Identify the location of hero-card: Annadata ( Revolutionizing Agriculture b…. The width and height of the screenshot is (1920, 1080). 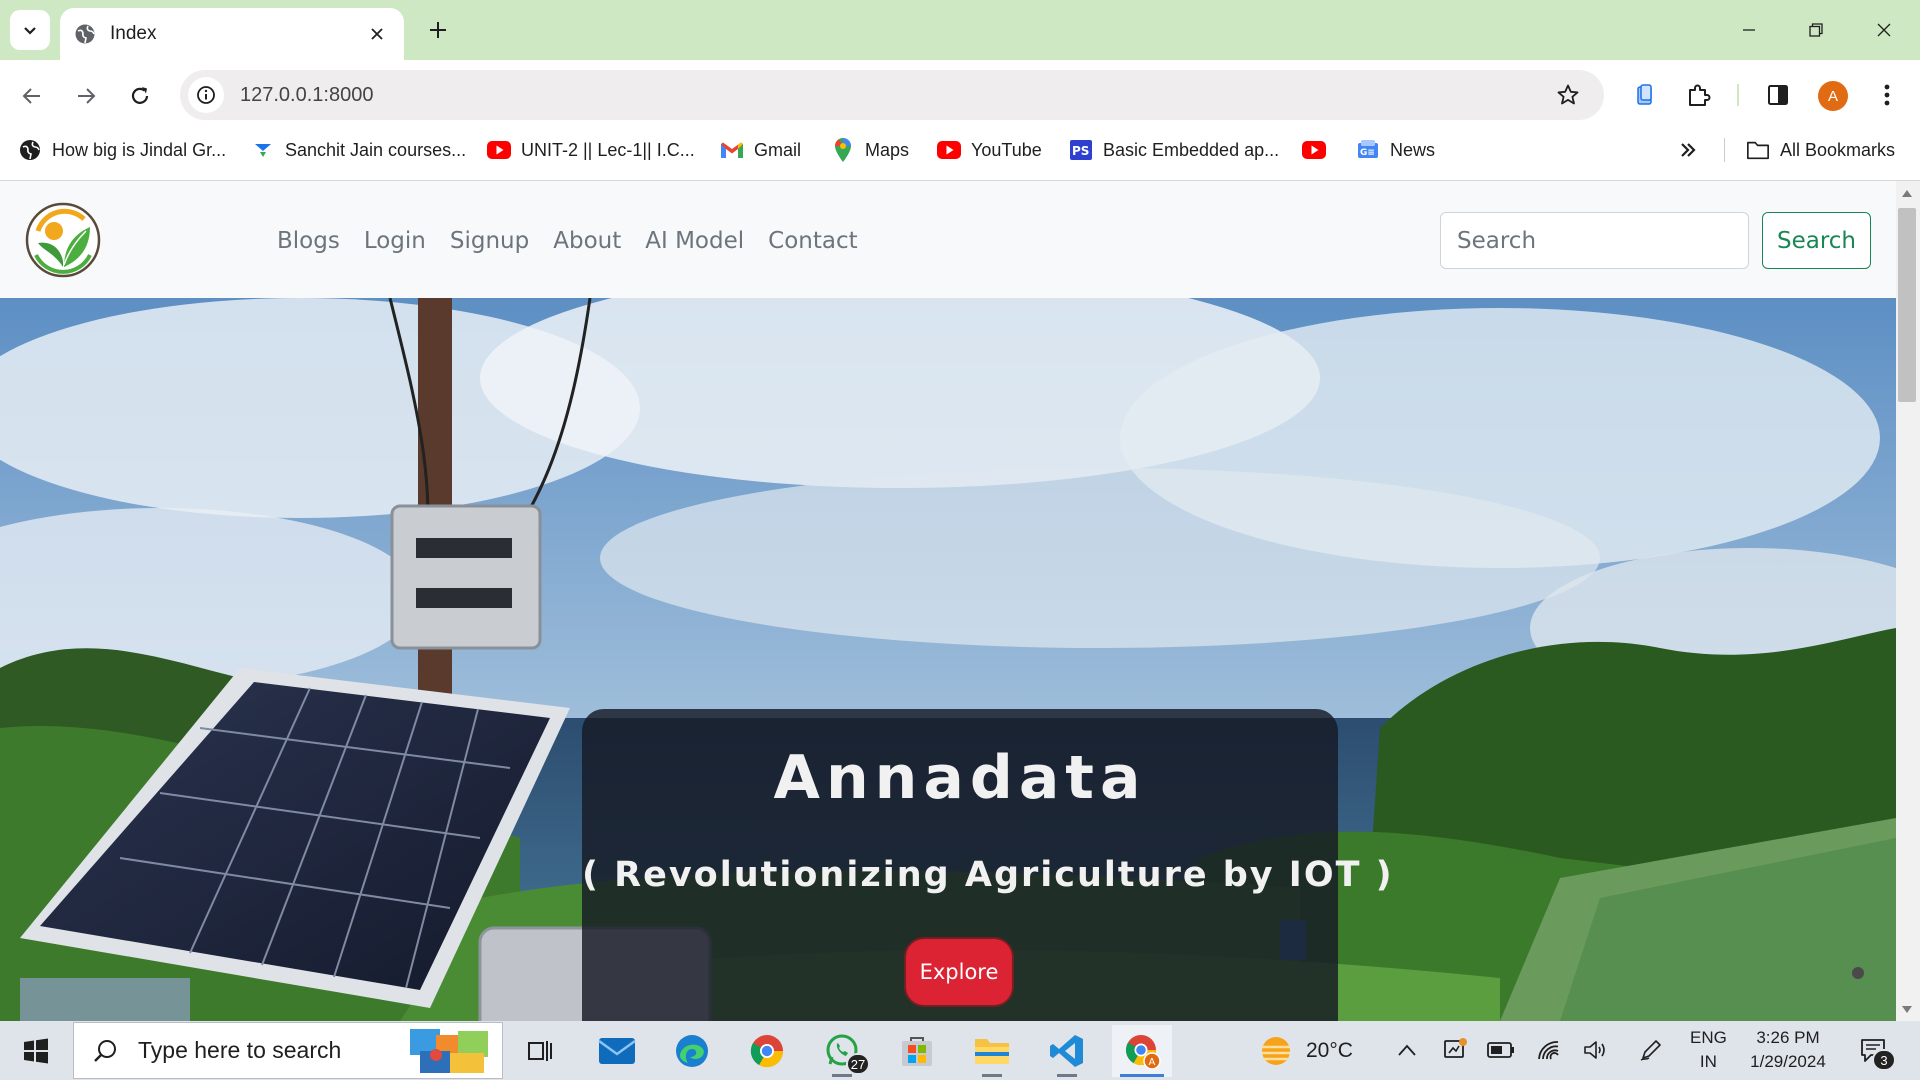
(988, 865).